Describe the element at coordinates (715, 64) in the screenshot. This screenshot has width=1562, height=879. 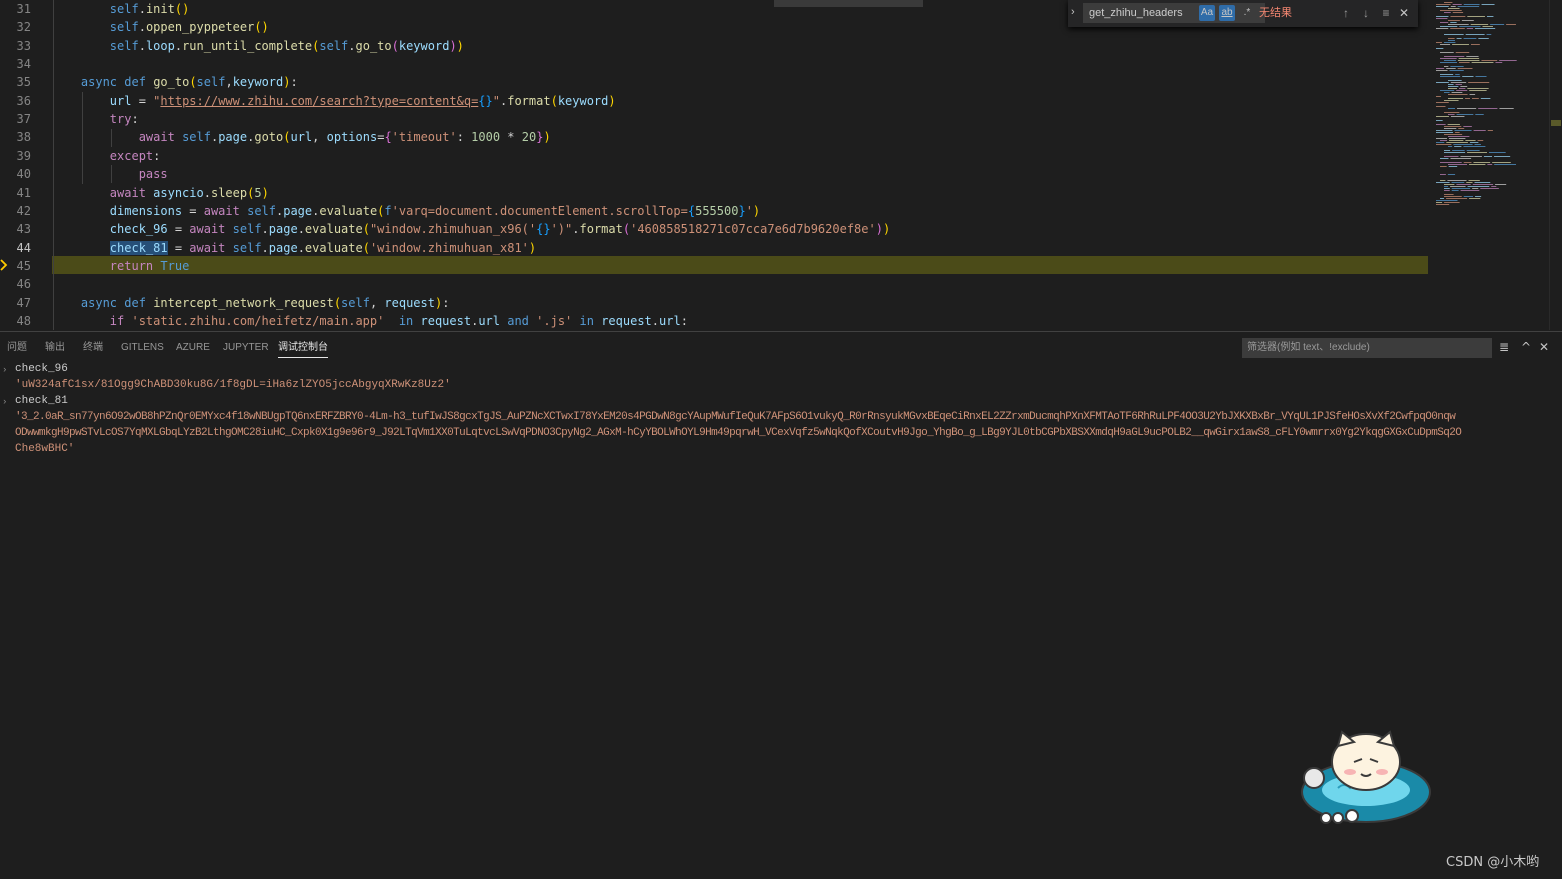
I see `code-line: 34` at that location.